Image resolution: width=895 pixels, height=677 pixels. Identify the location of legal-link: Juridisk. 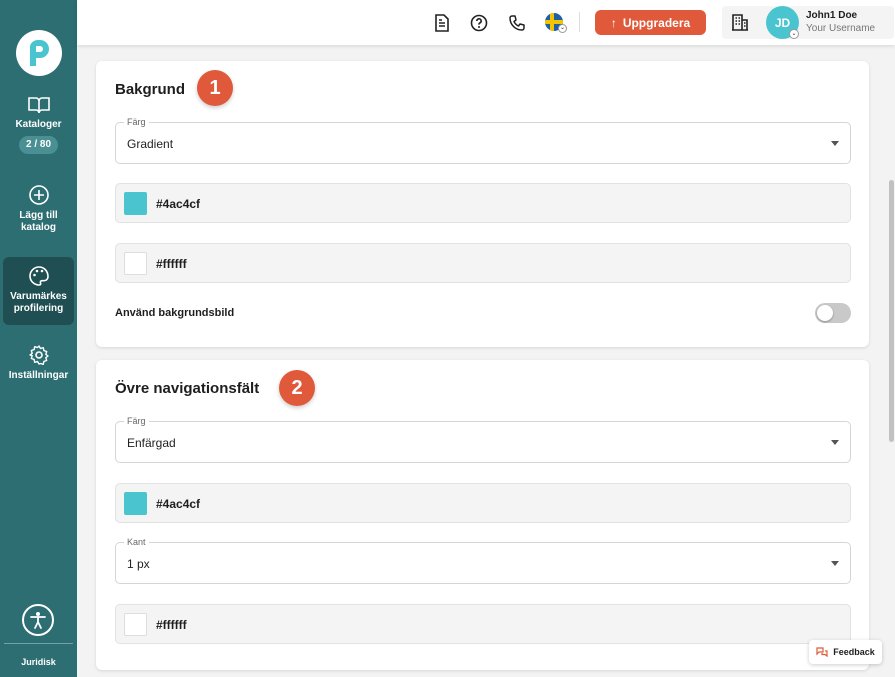
(38, 662).